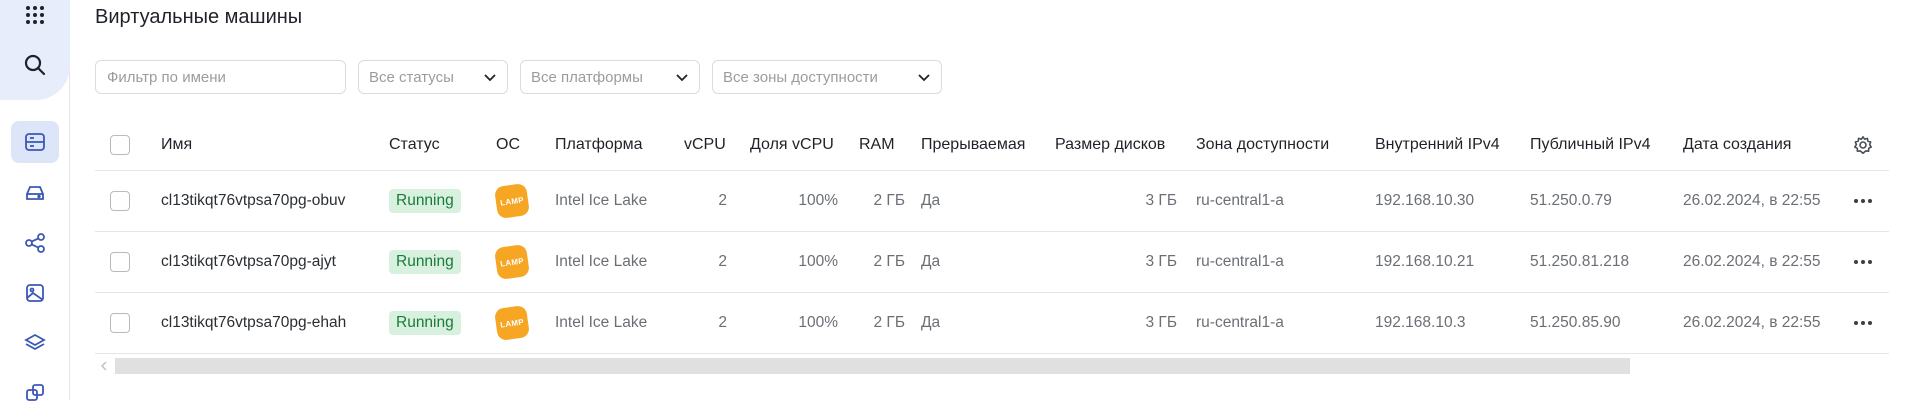  What do you see at coordinates (587, 77) in the screenshot?
I see `platform-filter-value: Все платформы` at bounding box center [587, 77].